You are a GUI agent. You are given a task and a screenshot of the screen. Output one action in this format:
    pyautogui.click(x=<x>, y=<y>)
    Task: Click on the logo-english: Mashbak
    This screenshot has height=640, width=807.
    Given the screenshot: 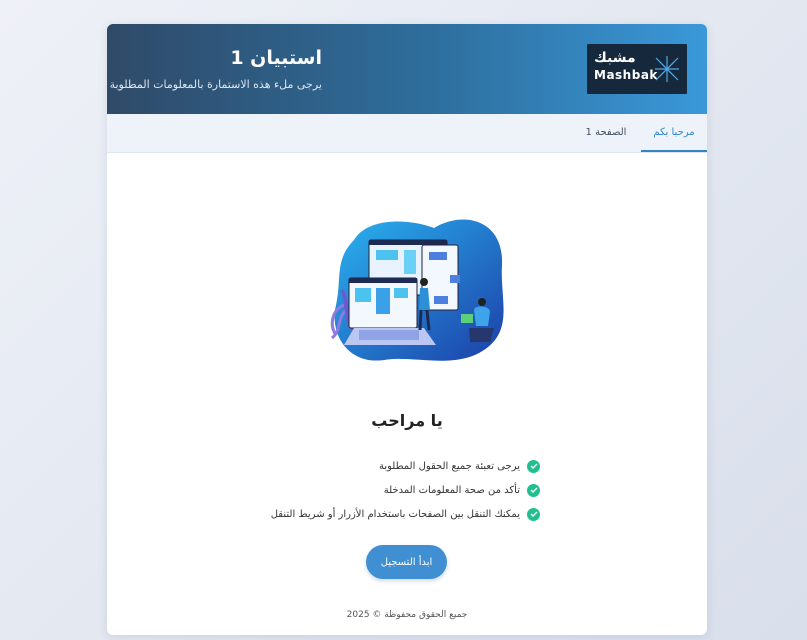 What is the action you would take?
    pyautogui.click(x=626, y=75)
    